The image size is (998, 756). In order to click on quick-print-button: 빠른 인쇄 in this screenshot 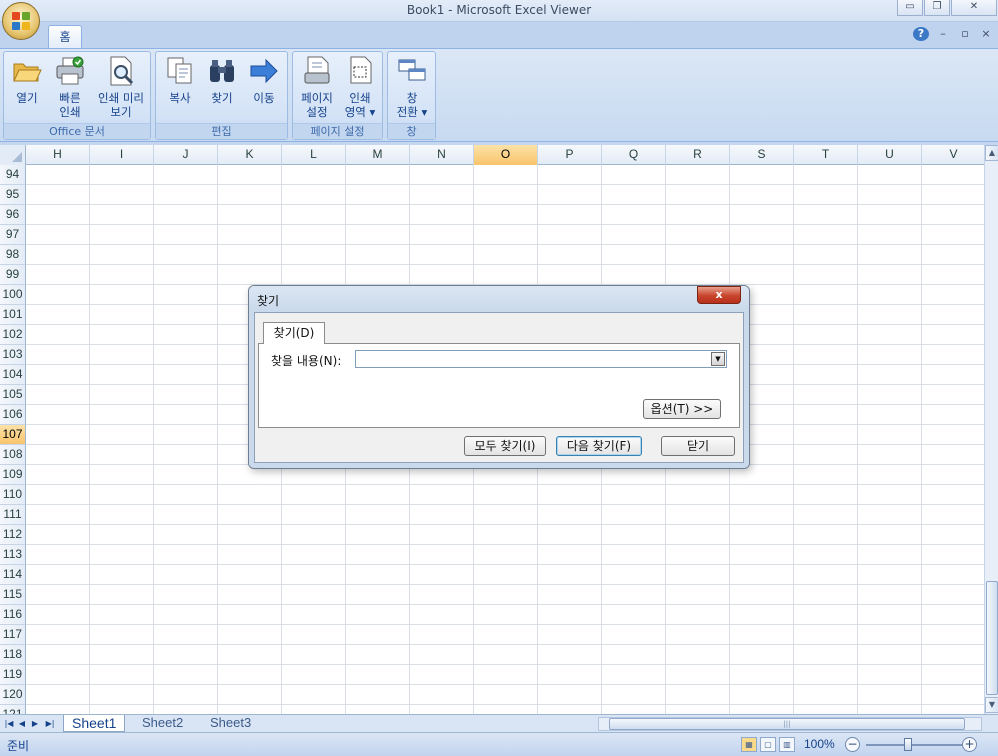, I will do `click(70, 87)`.